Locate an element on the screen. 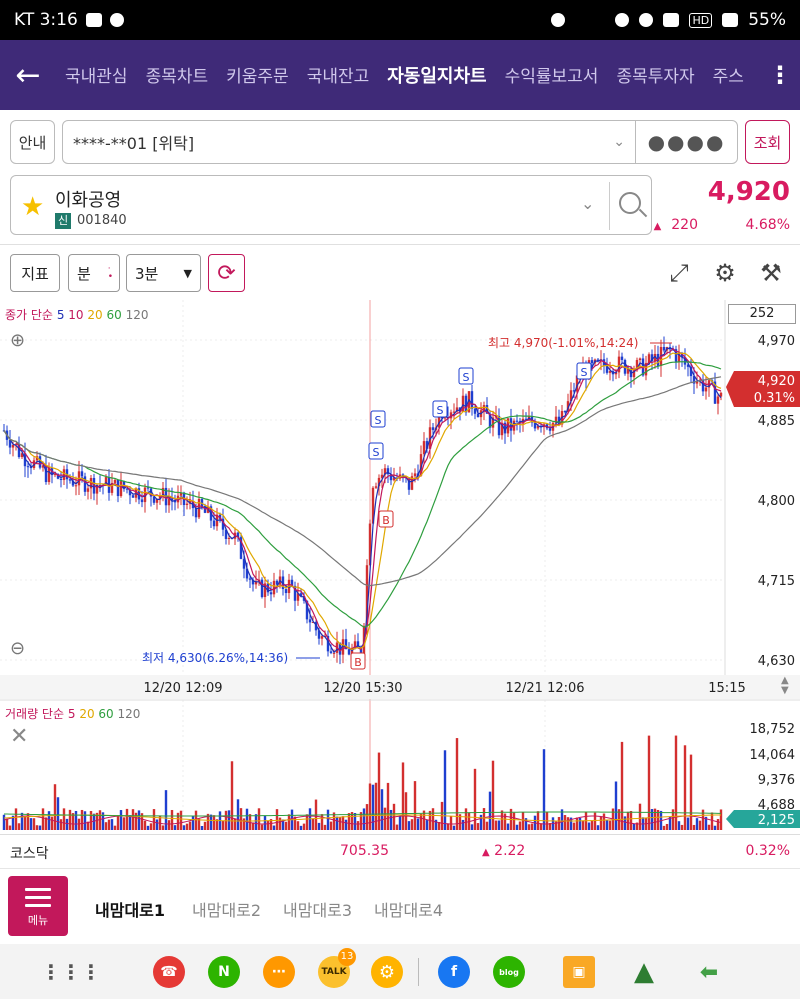 Image resolution: width=800 pixels, height=999 pixels. signal-label: S is located at coordinates (440, 410).